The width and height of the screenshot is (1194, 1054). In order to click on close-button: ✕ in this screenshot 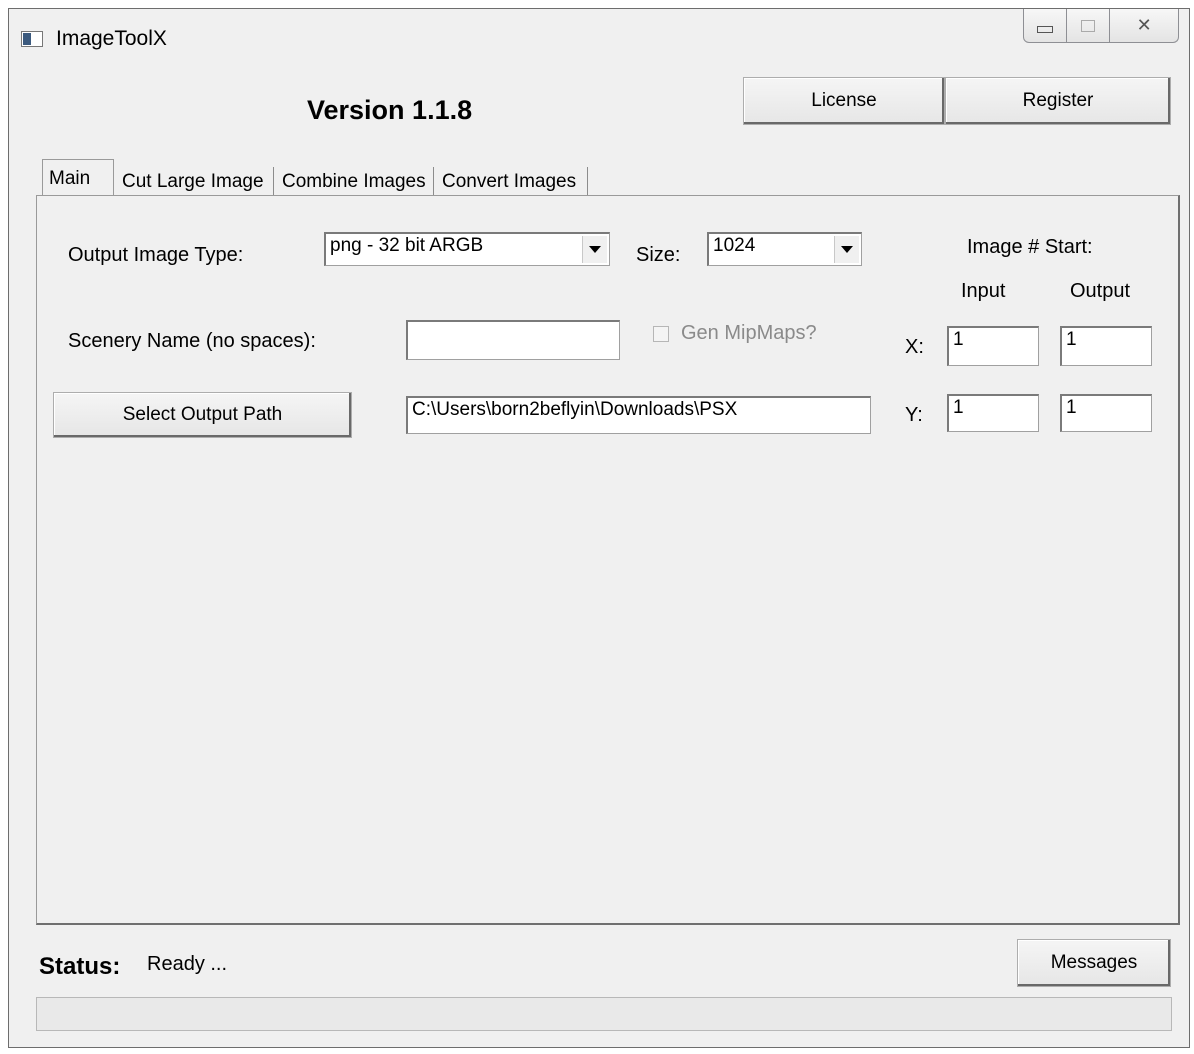, I will do `click(1144, 25)`.